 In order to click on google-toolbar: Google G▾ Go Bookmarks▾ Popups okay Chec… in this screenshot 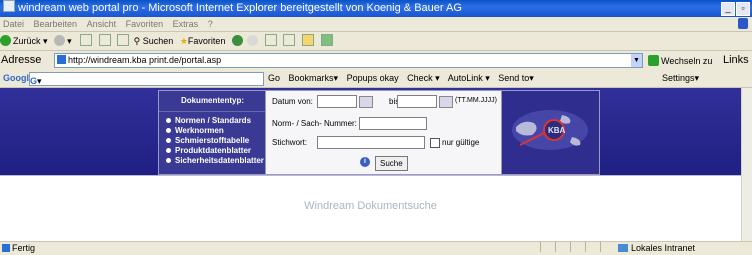, I will do `click(376, 79)`.